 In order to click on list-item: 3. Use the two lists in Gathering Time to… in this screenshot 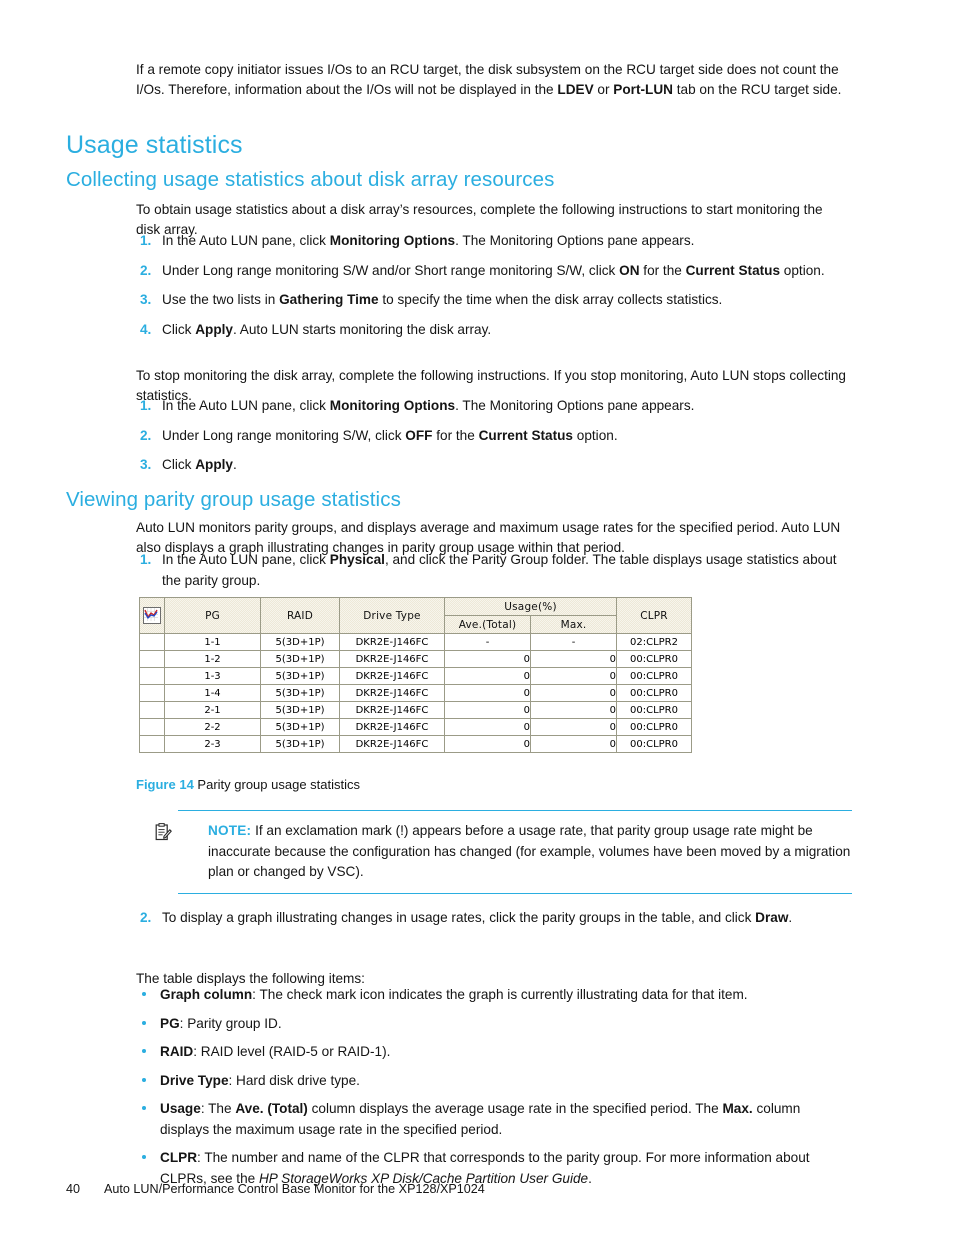, I will do `click(494, 300)`.